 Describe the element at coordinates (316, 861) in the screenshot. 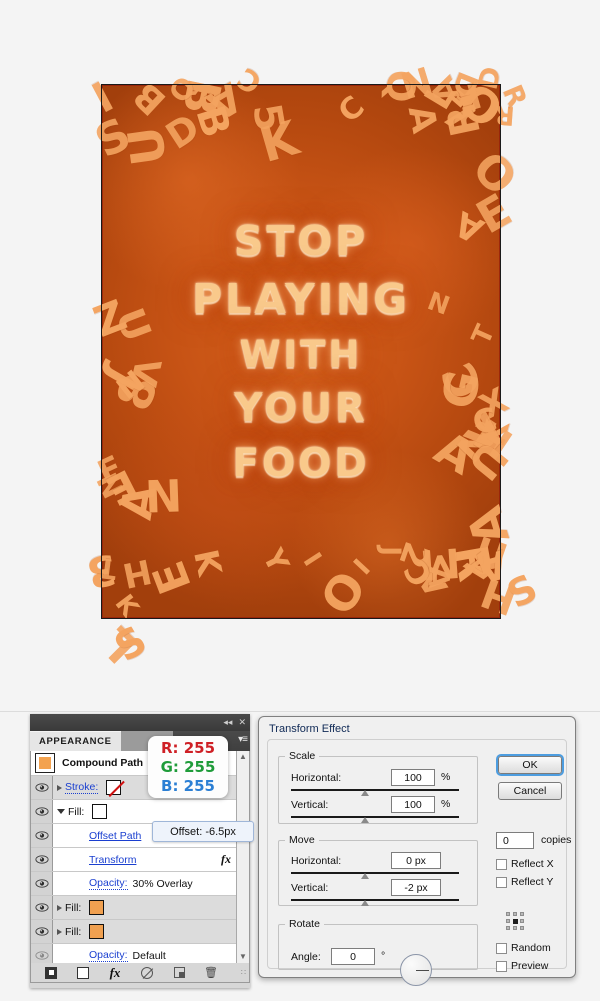

I see `move-horizontal-label: Horizontal:` at that location.